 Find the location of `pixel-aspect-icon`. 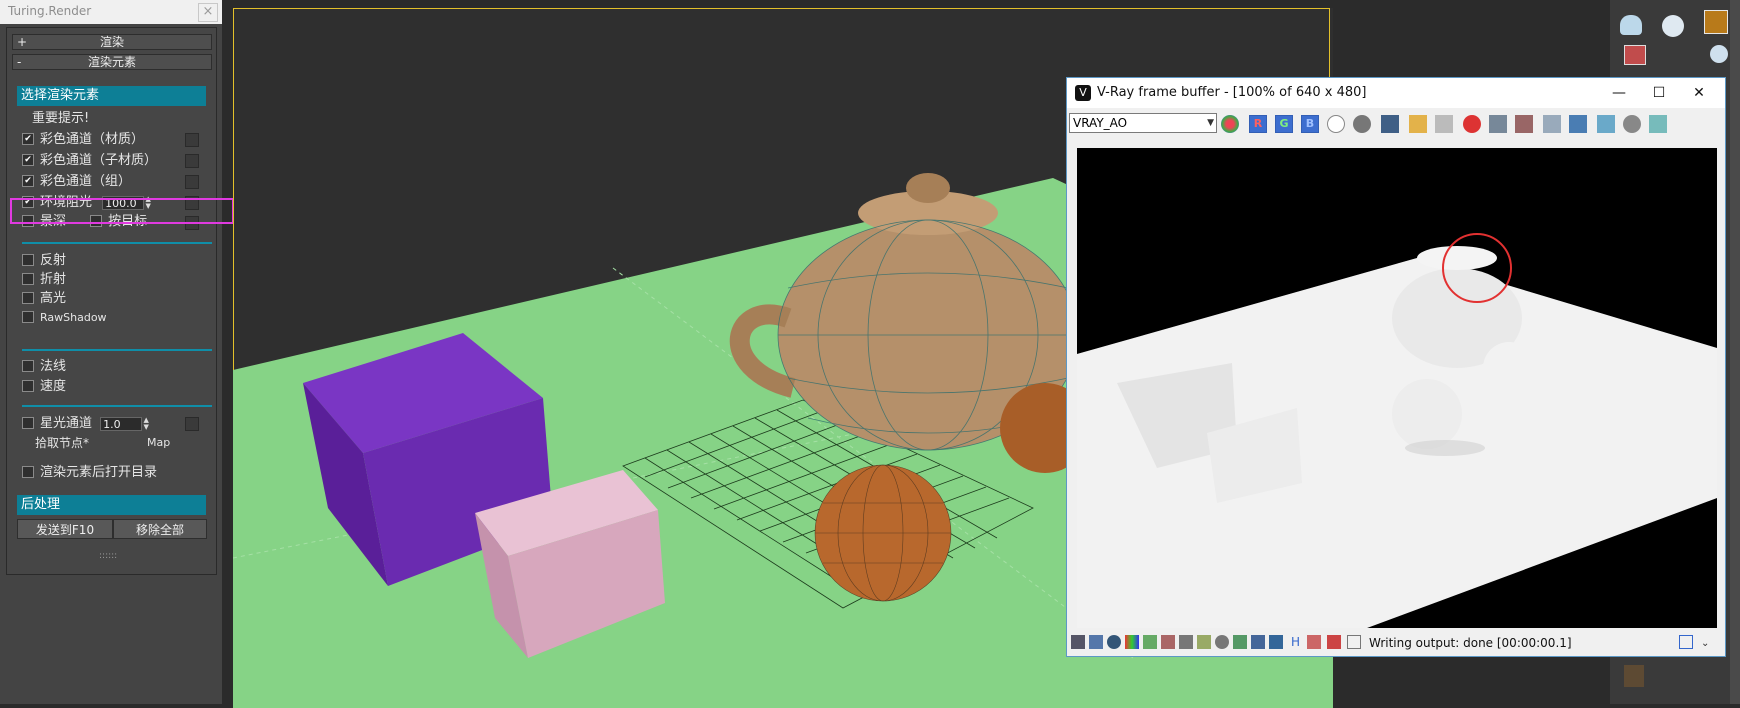

pixel-aspect-icon is located at coordinates (1334, 642).